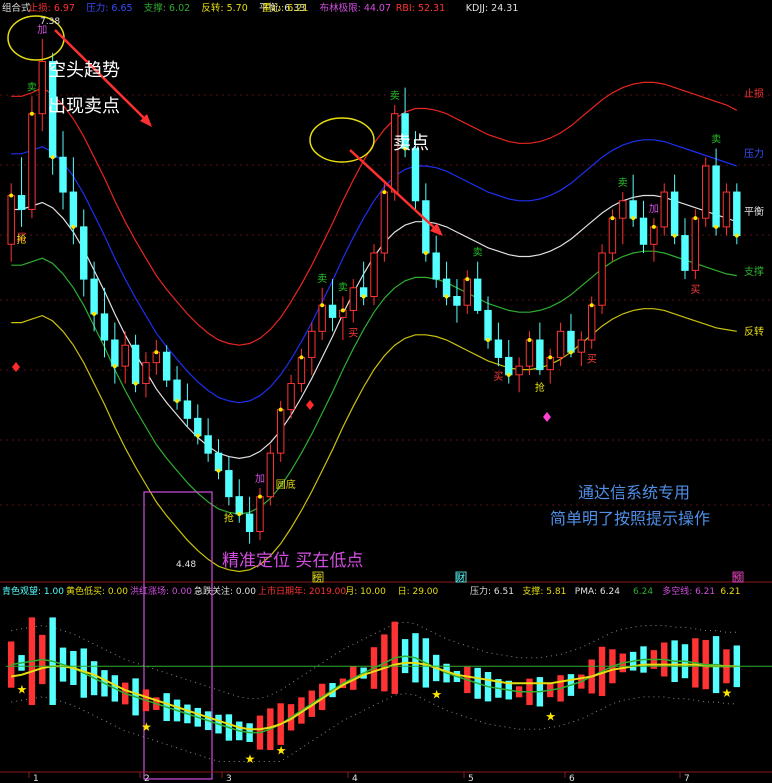 This screenshot has height=783, width=772. Describe the element at coordinates (730, 592) in the screenshot. I see `sub-header-item: 6.21` at that location.